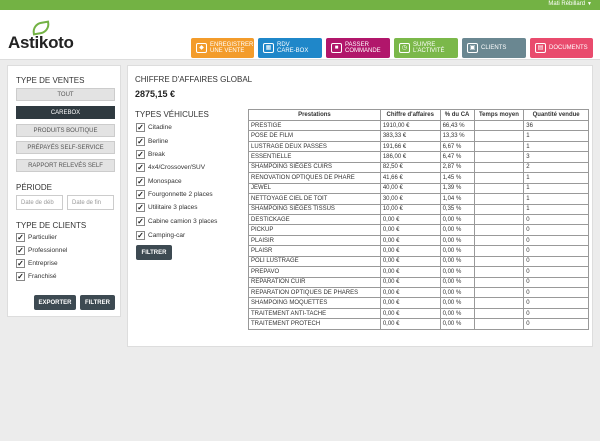  What do you see at coordinates (561, 48) in the screenshot?
I see `nav-documents-button: ▤ DOCUMENTS` at bounding box center [561, 48].